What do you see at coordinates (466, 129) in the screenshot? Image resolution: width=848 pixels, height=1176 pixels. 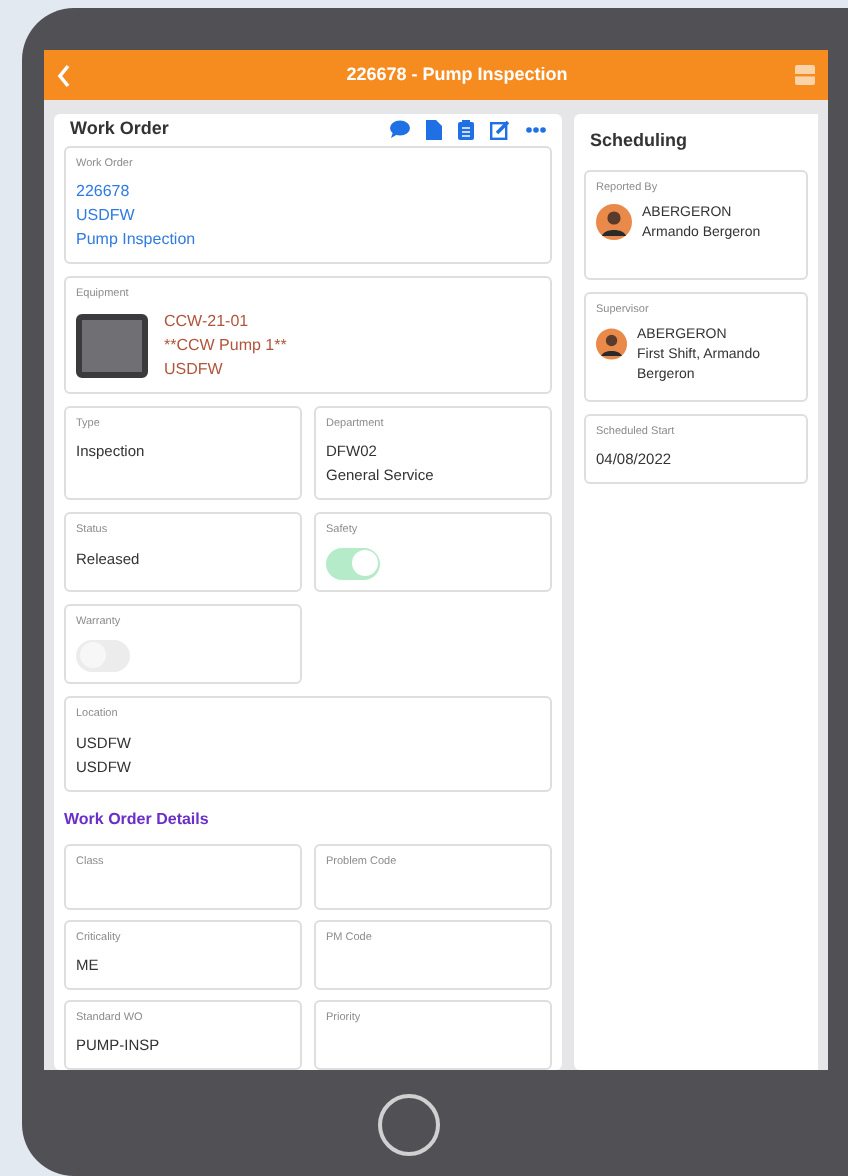 I see `clipboard-icon` at bounding box center [466, 129].